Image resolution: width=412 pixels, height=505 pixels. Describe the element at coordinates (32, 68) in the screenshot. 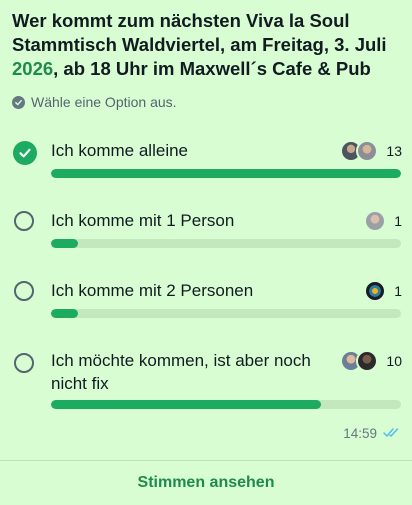

I see `poll-question-year-link: 2026` at that location.